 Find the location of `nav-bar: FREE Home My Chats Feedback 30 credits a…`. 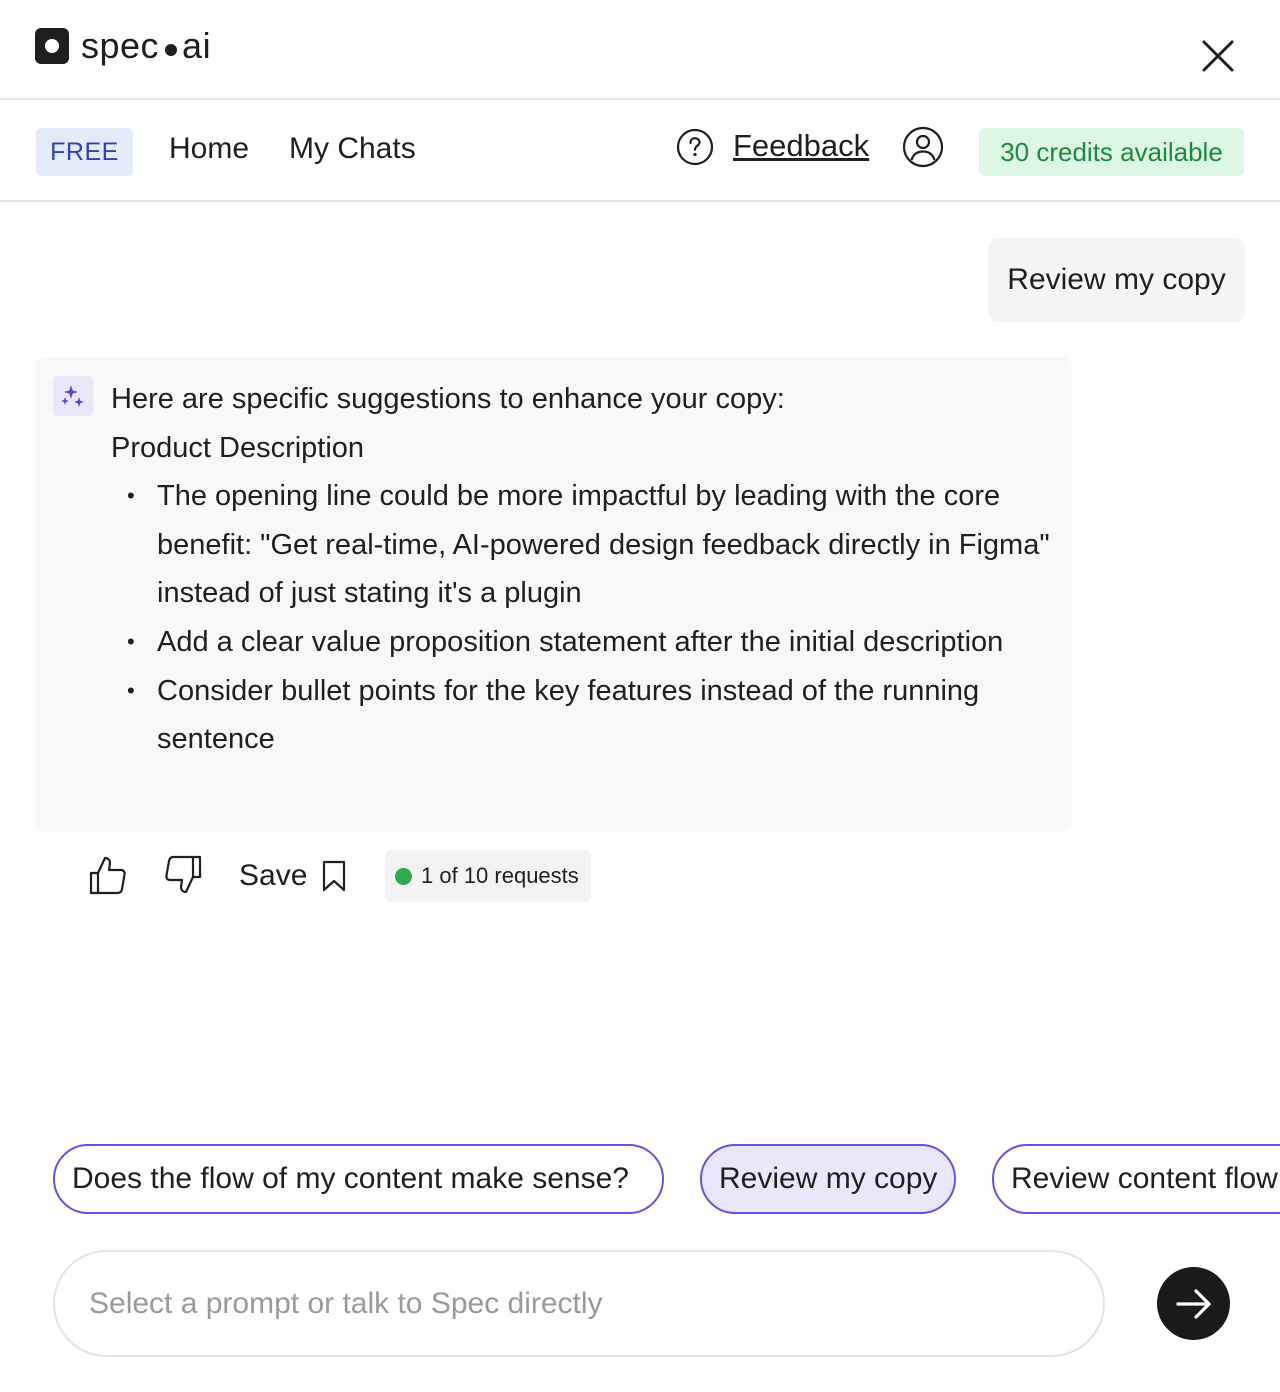

nav-bar: FREE Home My Chats Feedback 30 credits a… is located at coordinates (640, 151).